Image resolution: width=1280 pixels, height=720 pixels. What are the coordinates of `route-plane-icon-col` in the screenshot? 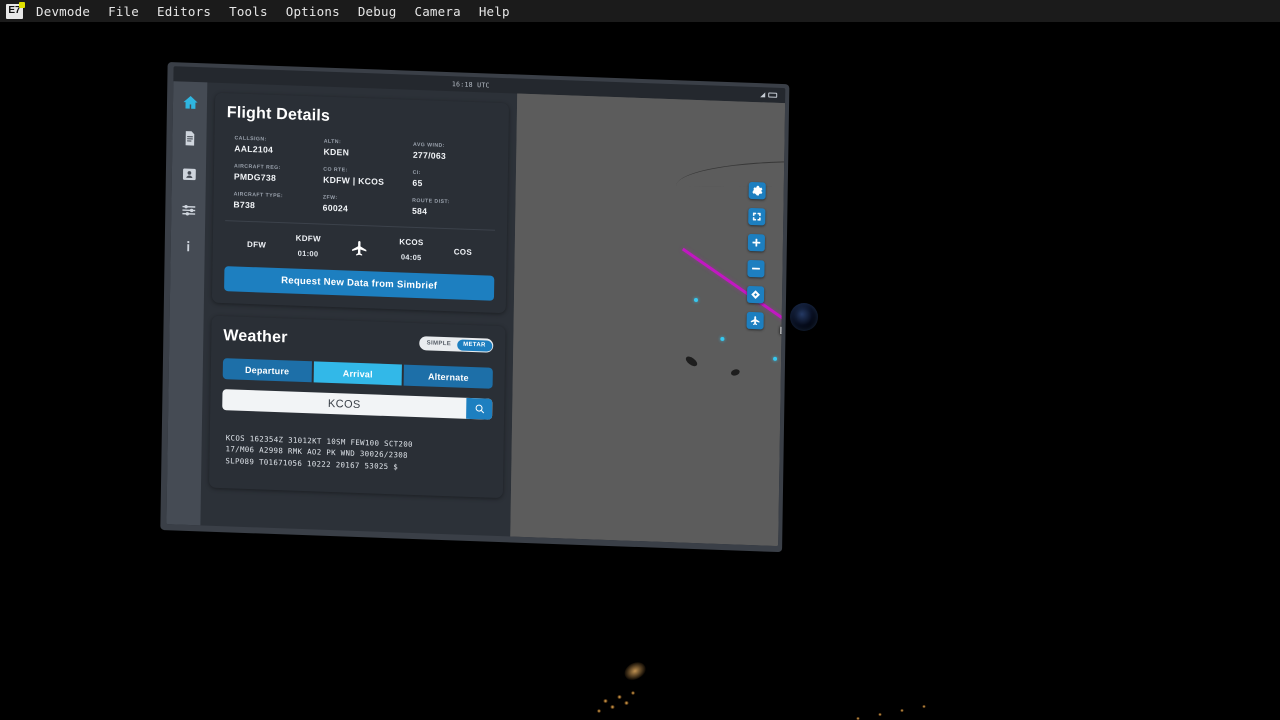 It's located at (360, 248).